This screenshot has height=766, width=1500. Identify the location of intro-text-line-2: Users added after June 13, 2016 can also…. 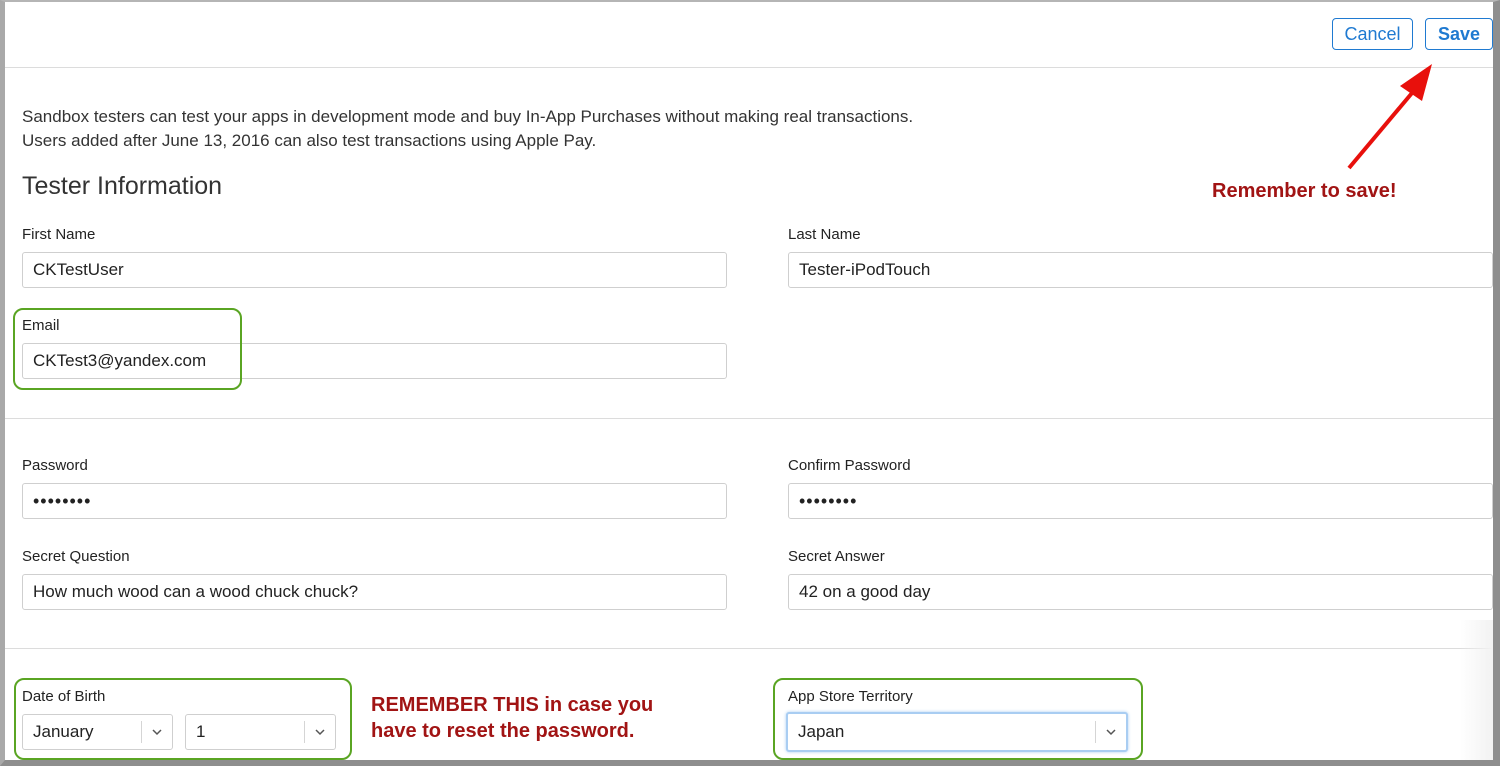
(309, 140).